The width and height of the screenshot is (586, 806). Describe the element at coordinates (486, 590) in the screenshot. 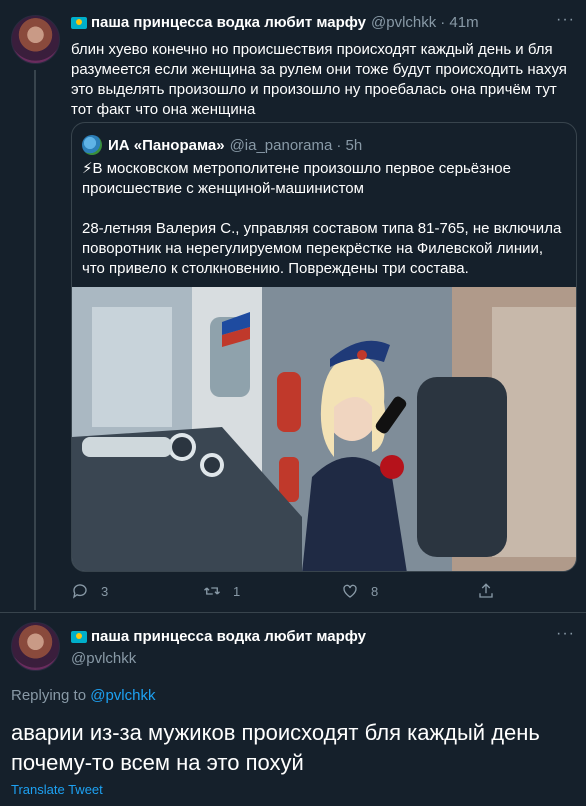

I see `share-icon` at that location.